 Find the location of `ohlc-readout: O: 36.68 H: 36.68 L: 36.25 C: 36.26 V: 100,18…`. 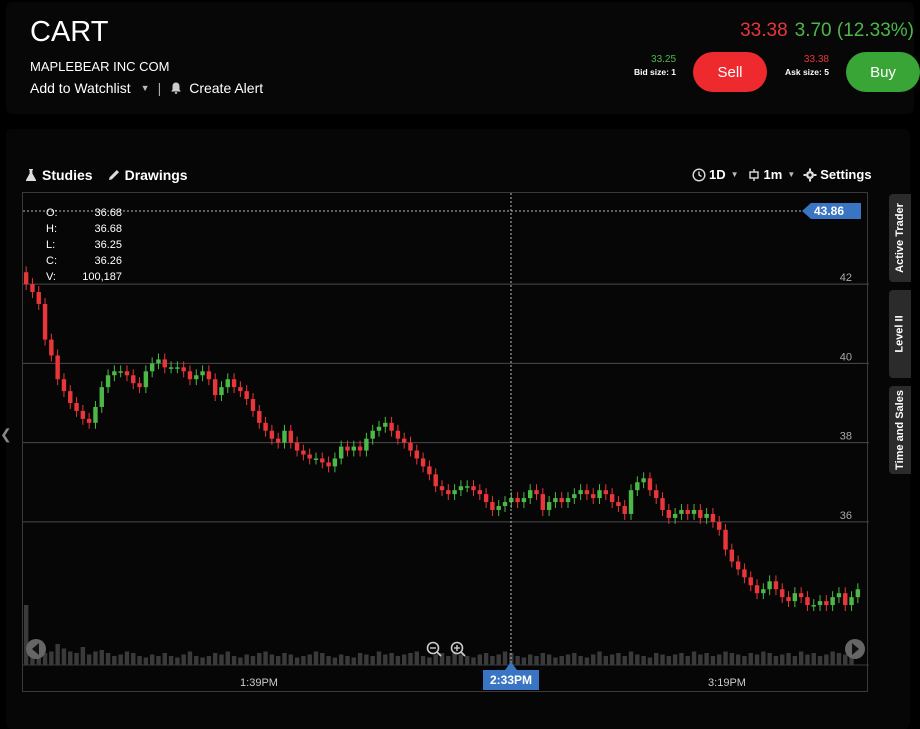

ohlc-readout: O: 36.68 H: 36.68 L: 36.25 C: 36.26 V: 100,18… is located at coordinates (84, 245).